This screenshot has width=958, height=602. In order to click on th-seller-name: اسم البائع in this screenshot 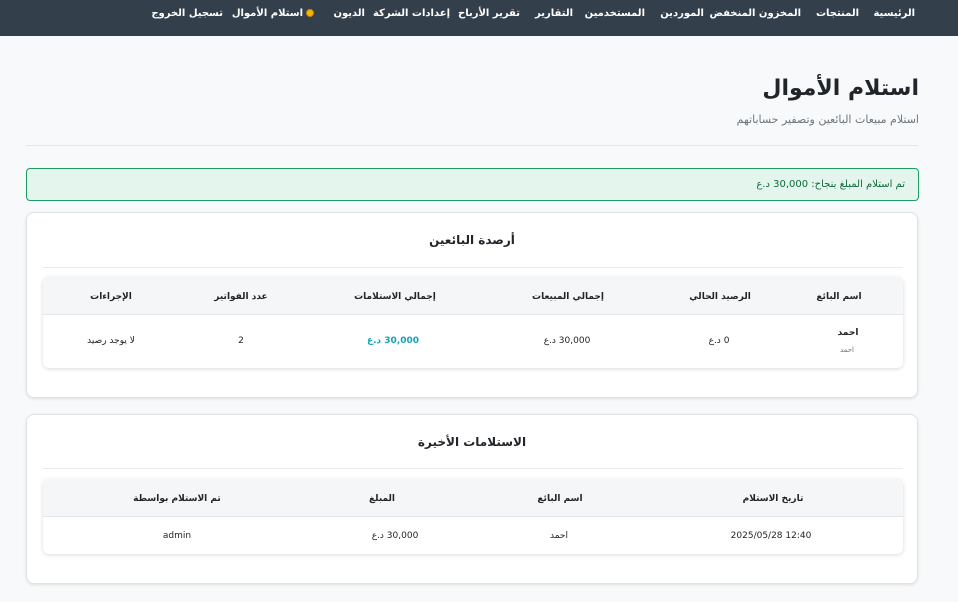, I will do `click(839, 297)`.